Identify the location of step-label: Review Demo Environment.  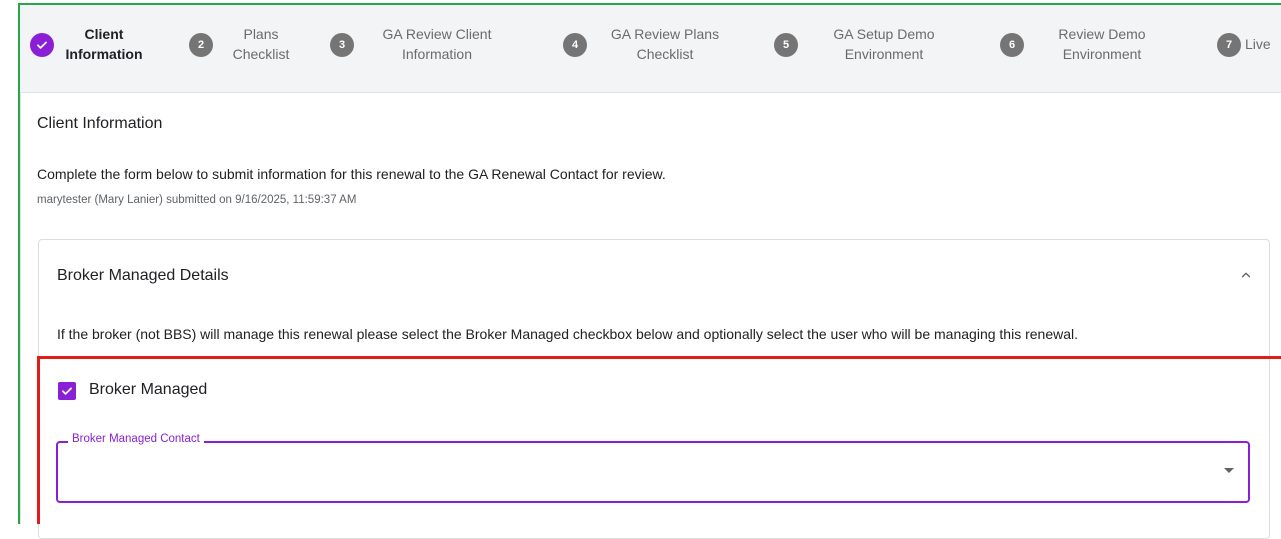
(1102, 44).